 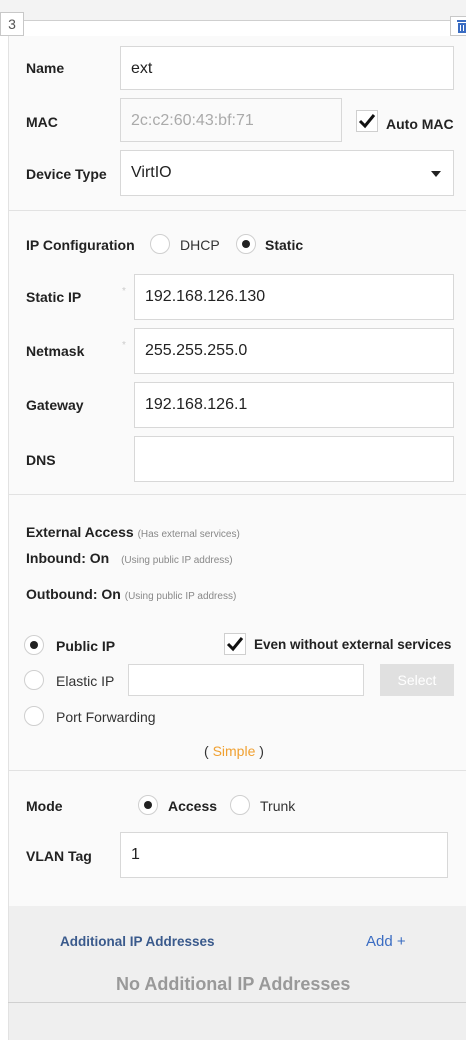 I want to click on device-type-value: VirtIO, so click(x=151, y=172).